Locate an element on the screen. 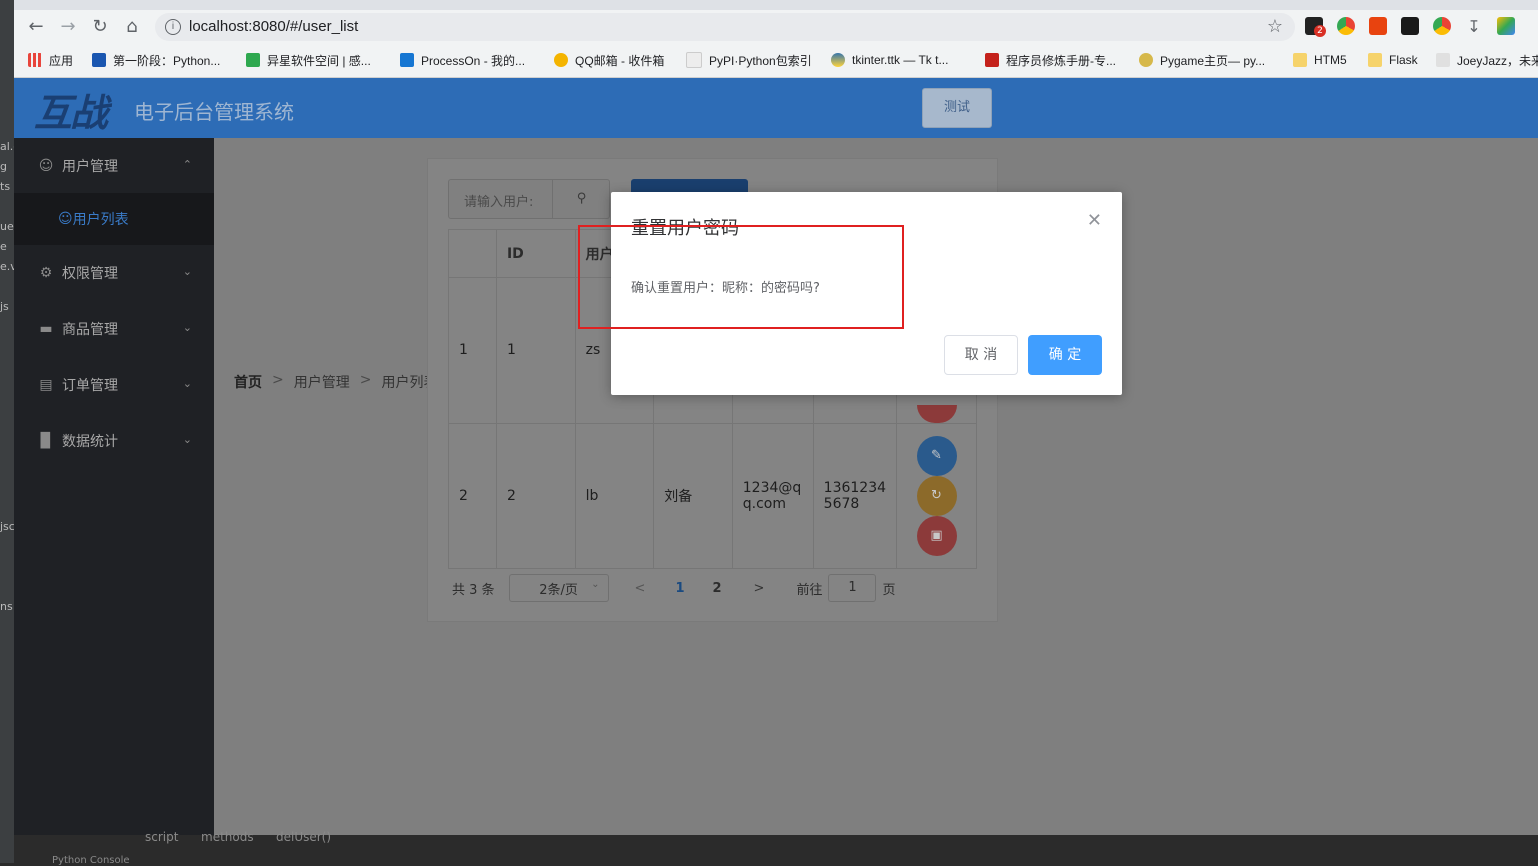  bookmark-item: PyPI·Python包索引 is located at coordinates (749, 60).